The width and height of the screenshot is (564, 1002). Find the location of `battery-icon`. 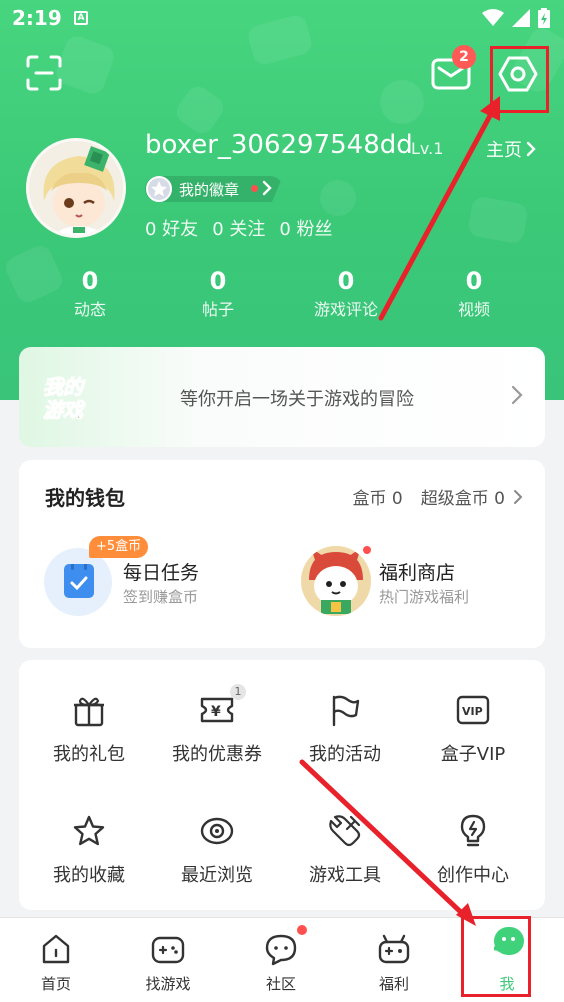

battery-icon is located at coordinates (544, 18).